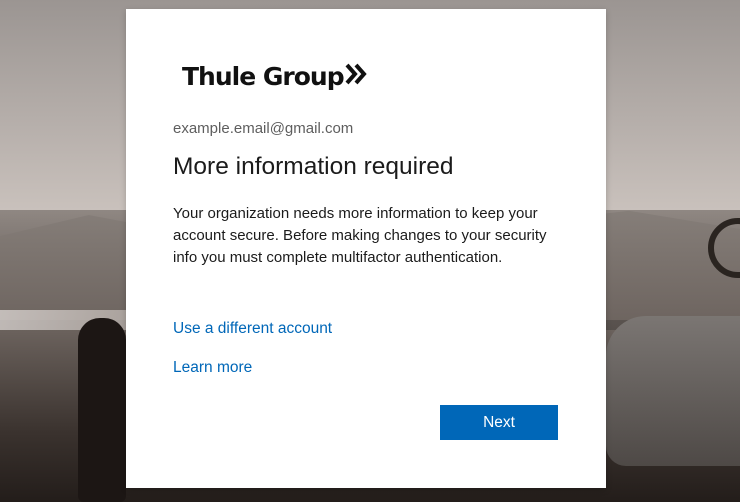 The image size is (740, 502). I want to click on brand-logo-text: Thule Group, so click(263, 76).